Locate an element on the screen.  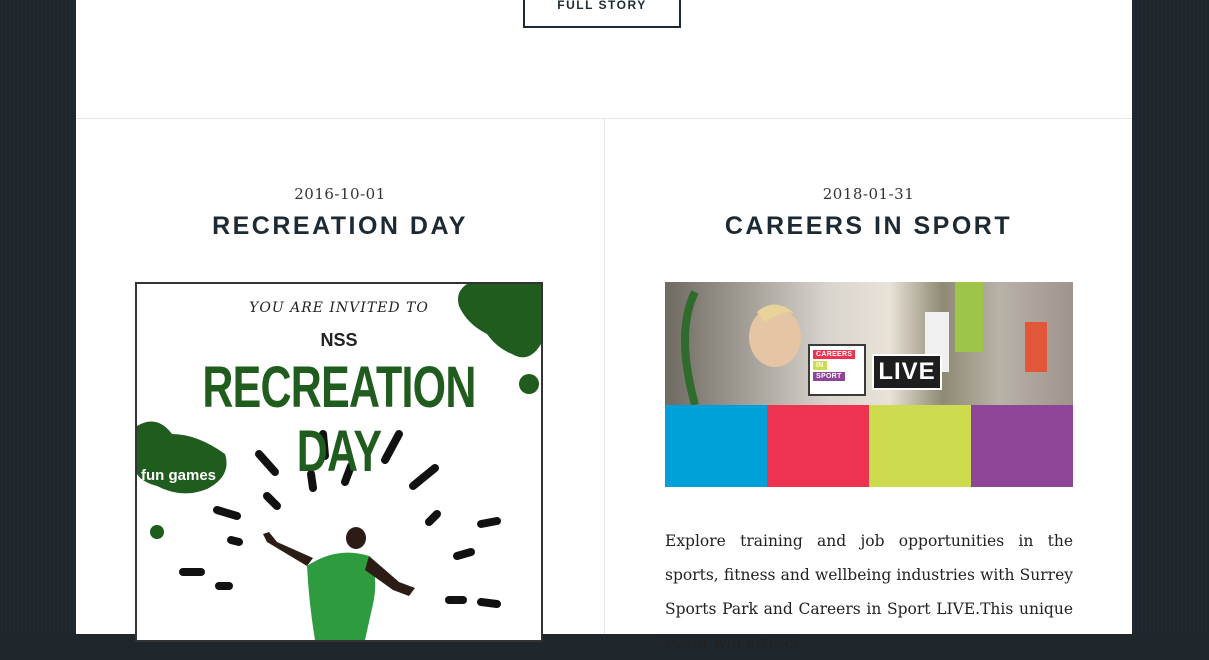
athletes-photo-icon is located at coordinates (864, 344).